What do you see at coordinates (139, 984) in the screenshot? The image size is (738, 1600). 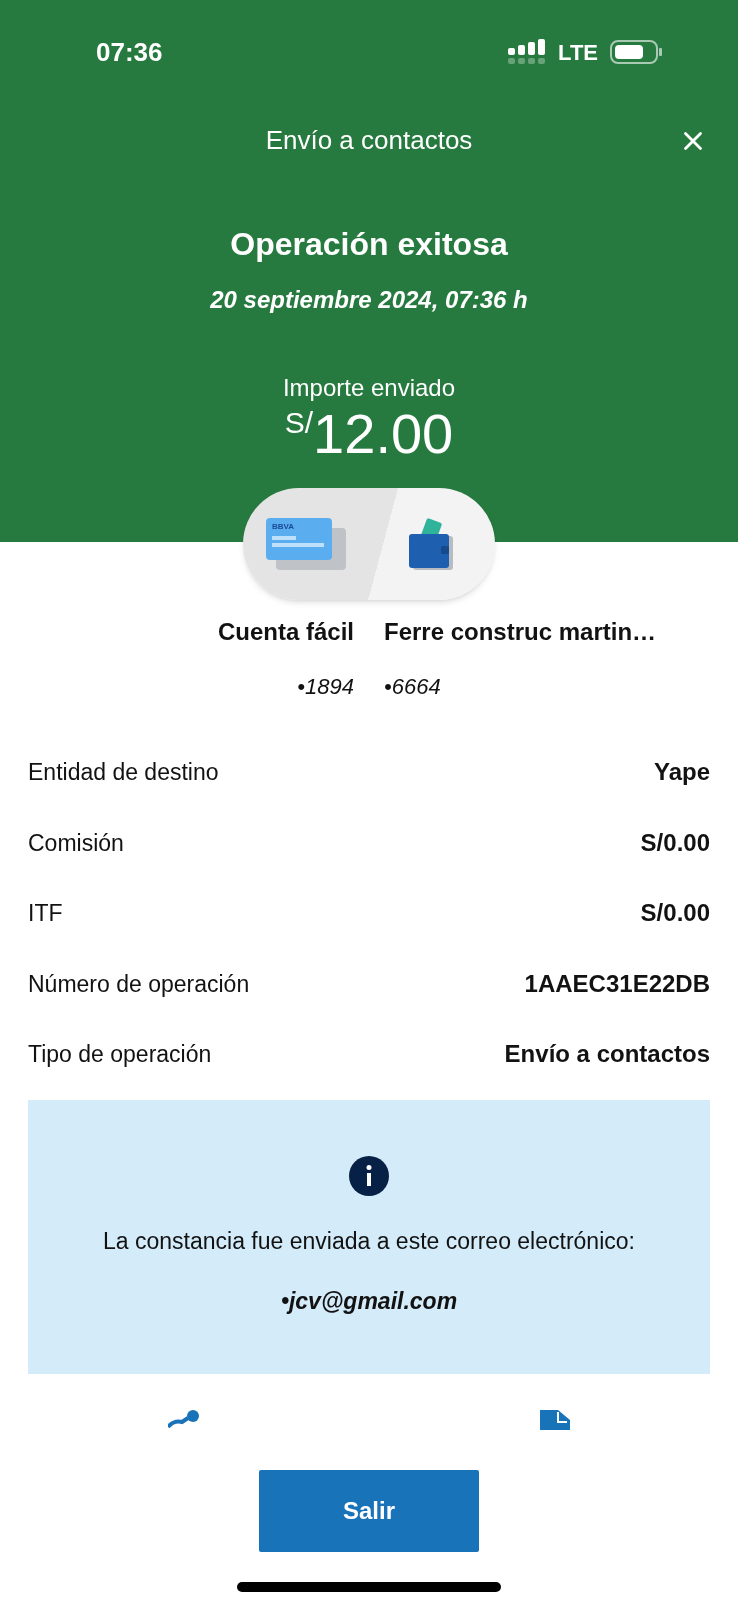 I see `detail-label: Número de operación` at bounding box center [139, 984].